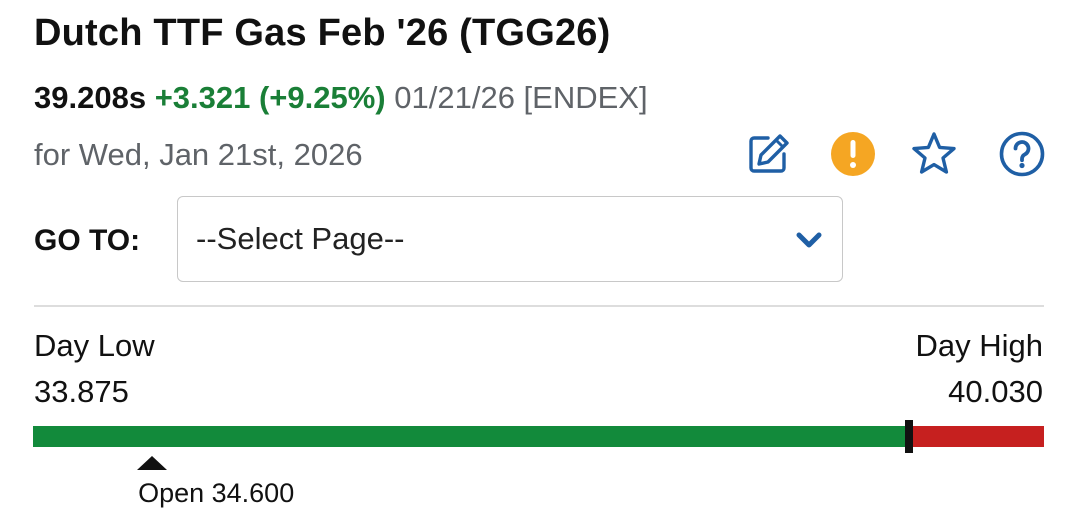 The image size is (1080, 530). Describe the element at coordinates (853, 154) in the screenshot. I see `alert-icon` at that location.